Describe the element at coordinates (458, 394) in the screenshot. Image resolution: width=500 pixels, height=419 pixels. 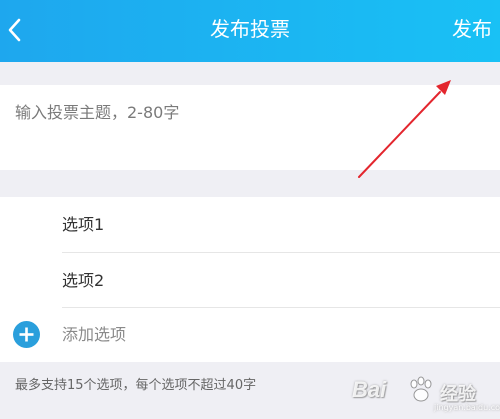
I see `watermark-cn: 经验` at that location.